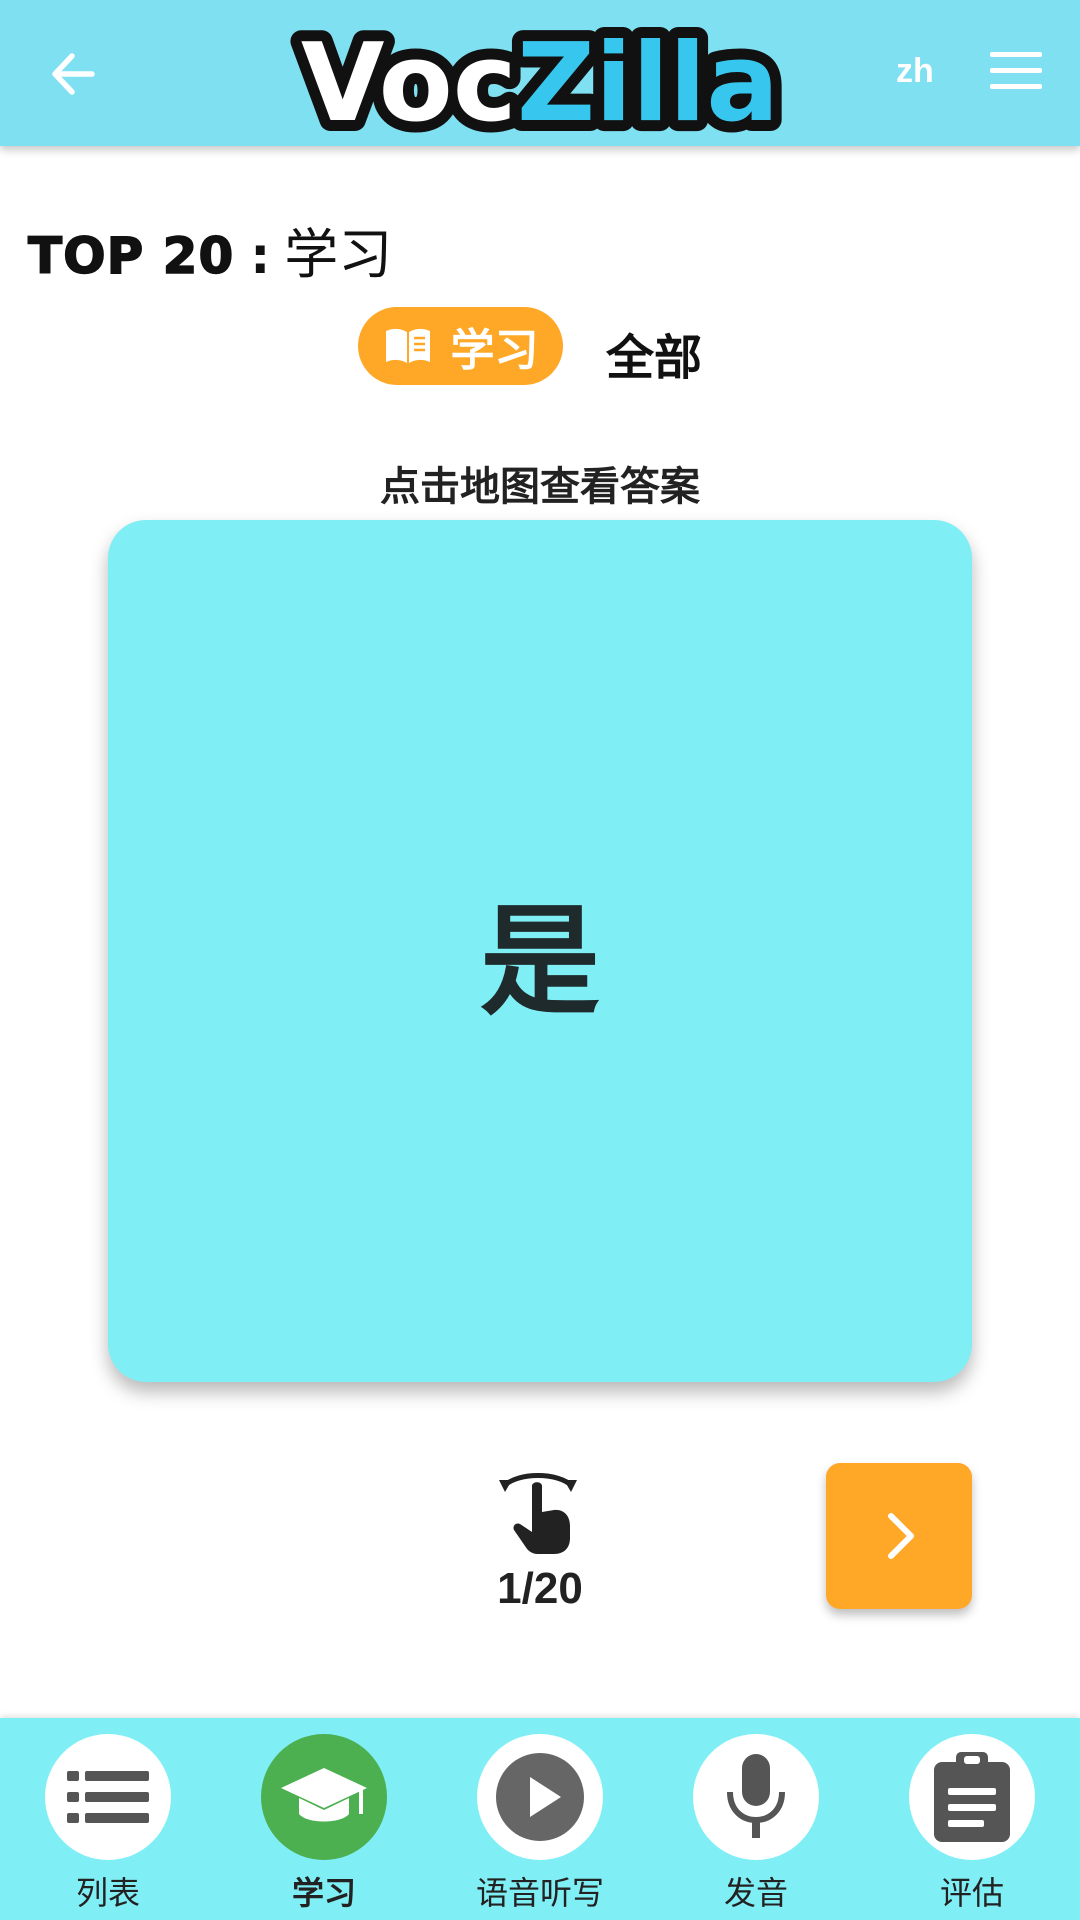 This screenshot has height=1920, width=1080. I want to click on card-word: 是, so click(540, 962).